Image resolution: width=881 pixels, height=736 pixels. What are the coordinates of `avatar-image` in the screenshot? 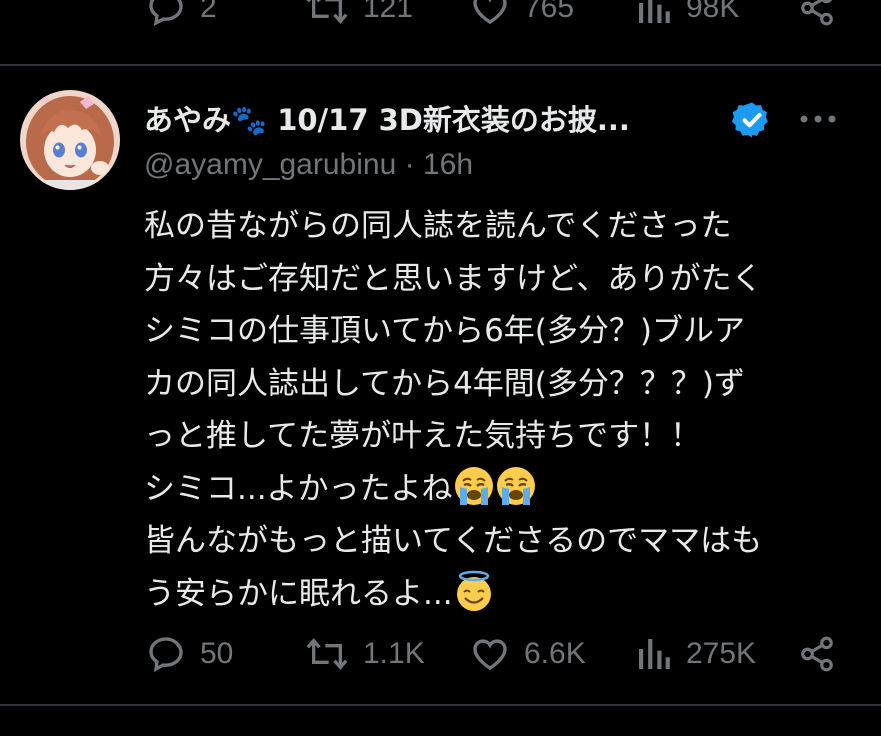 It's located at (70, 140).